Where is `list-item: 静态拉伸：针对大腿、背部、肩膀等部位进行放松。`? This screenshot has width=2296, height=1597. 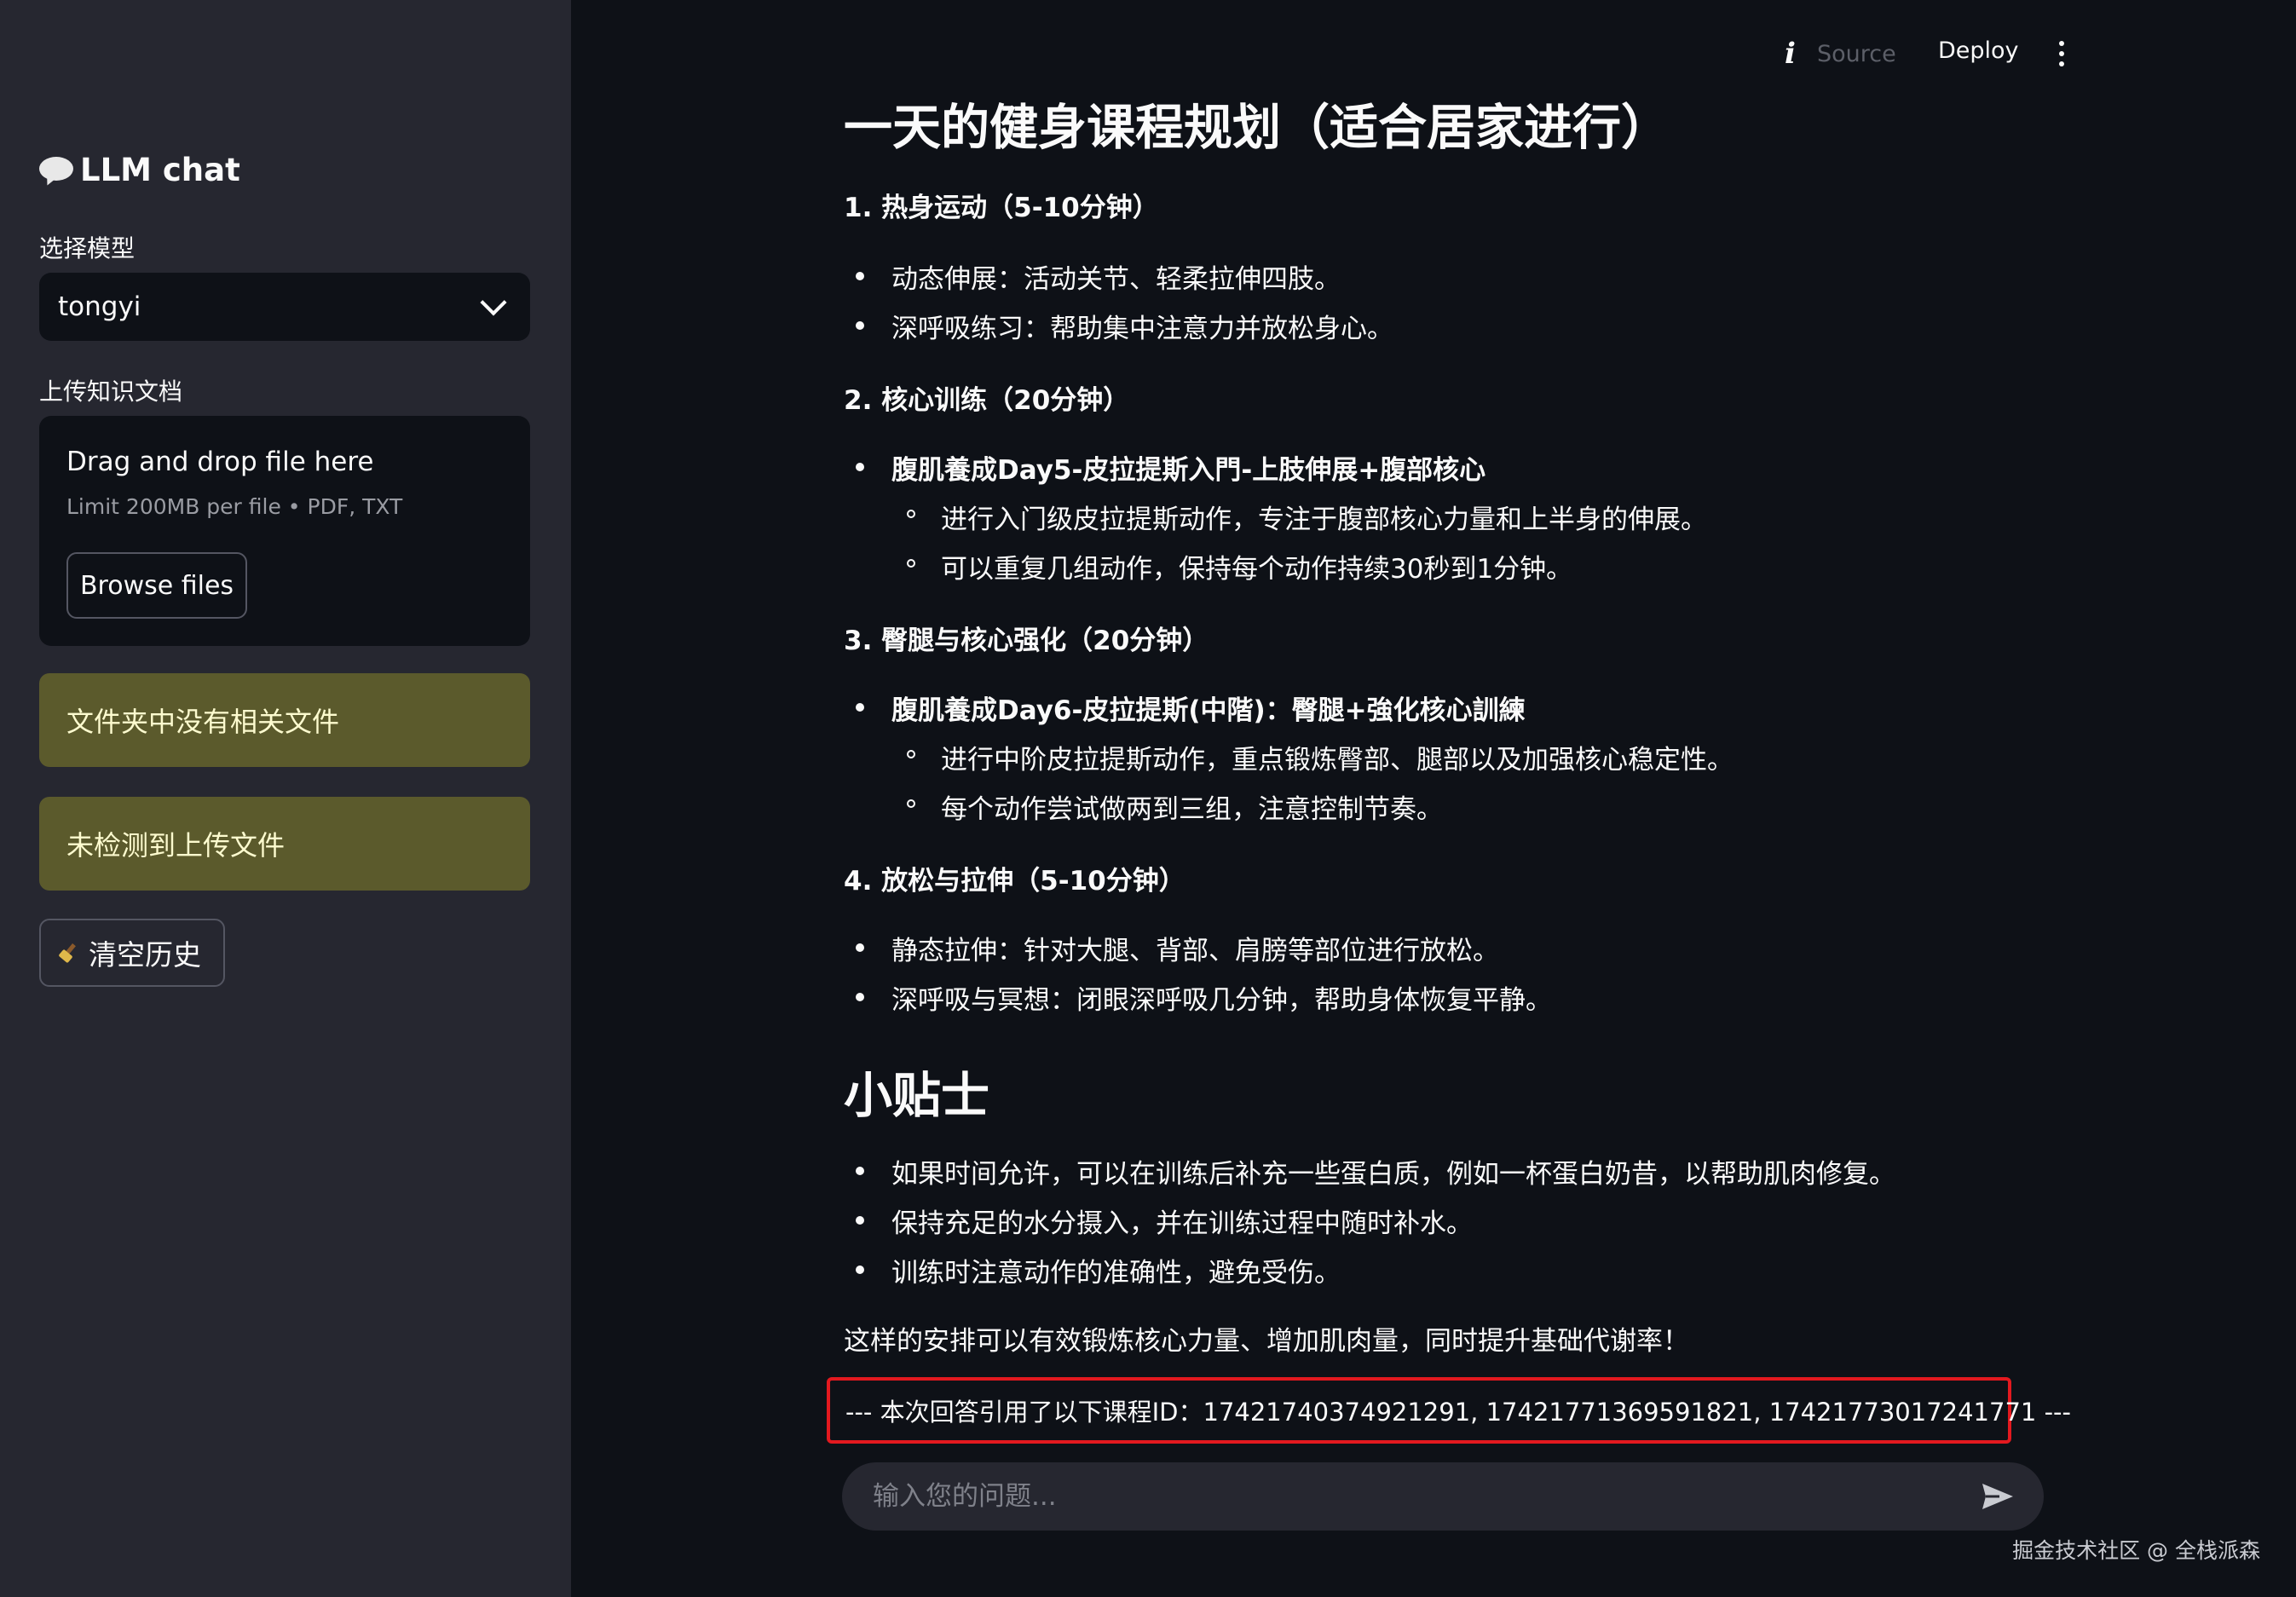 list-item: 静态拉伸：针对大腿、背部、肩膀等部位进行放松。 is located at coordinates (1177, 948).